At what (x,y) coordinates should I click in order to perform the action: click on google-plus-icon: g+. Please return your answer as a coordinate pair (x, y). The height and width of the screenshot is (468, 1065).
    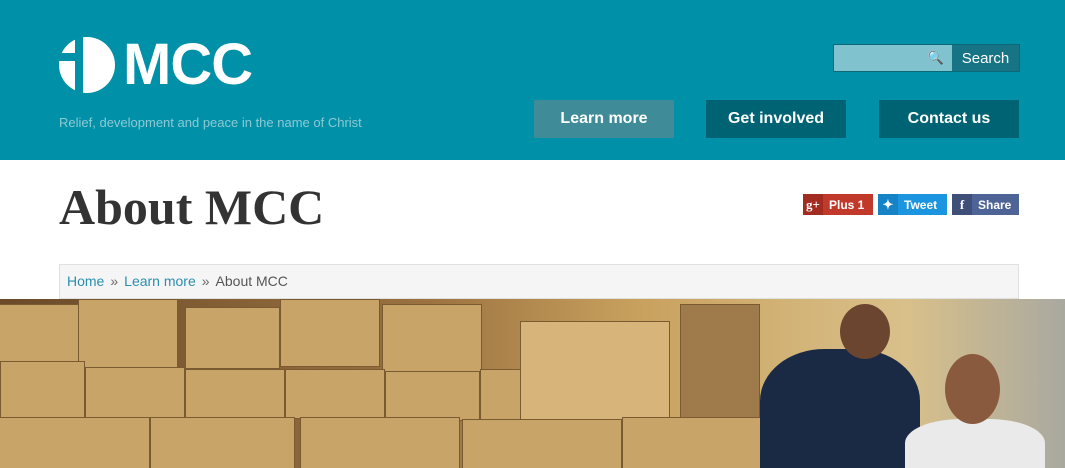
    Looking at the image, I should click on (813, 204).